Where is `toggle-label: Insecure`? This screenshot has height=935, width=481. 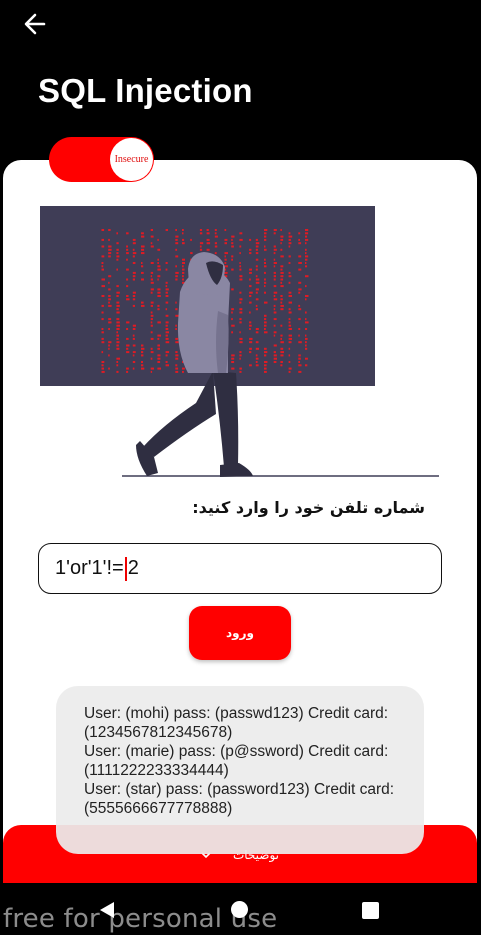 toggle-label: Insecure is located at coordinates (131, 159).